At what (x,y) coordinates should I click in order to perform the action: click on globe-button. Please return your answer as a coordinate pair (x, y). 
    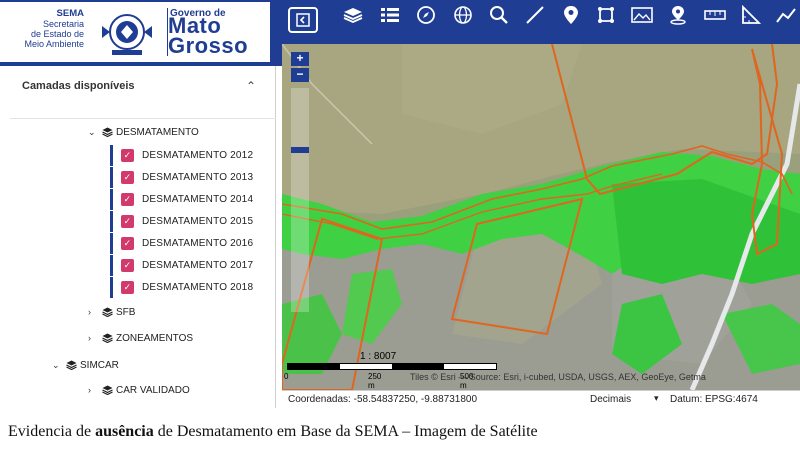
    Looking at the image, I should click on (463, 15).